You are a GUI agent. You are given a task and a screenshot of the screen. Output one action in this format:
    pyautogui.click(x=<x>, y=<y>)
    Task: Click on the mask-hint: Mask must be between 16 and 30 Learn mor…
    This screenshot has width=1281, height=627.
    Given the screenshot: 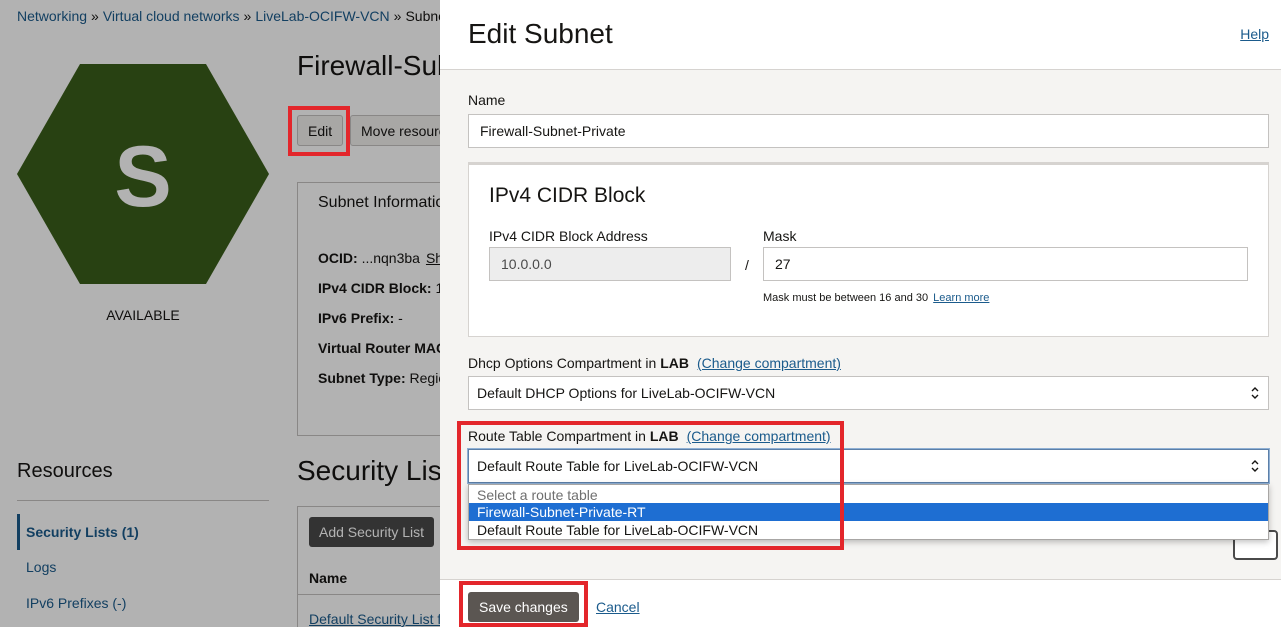 What is the action you would take?
    pyautogui.click(x=876, y=298)
    